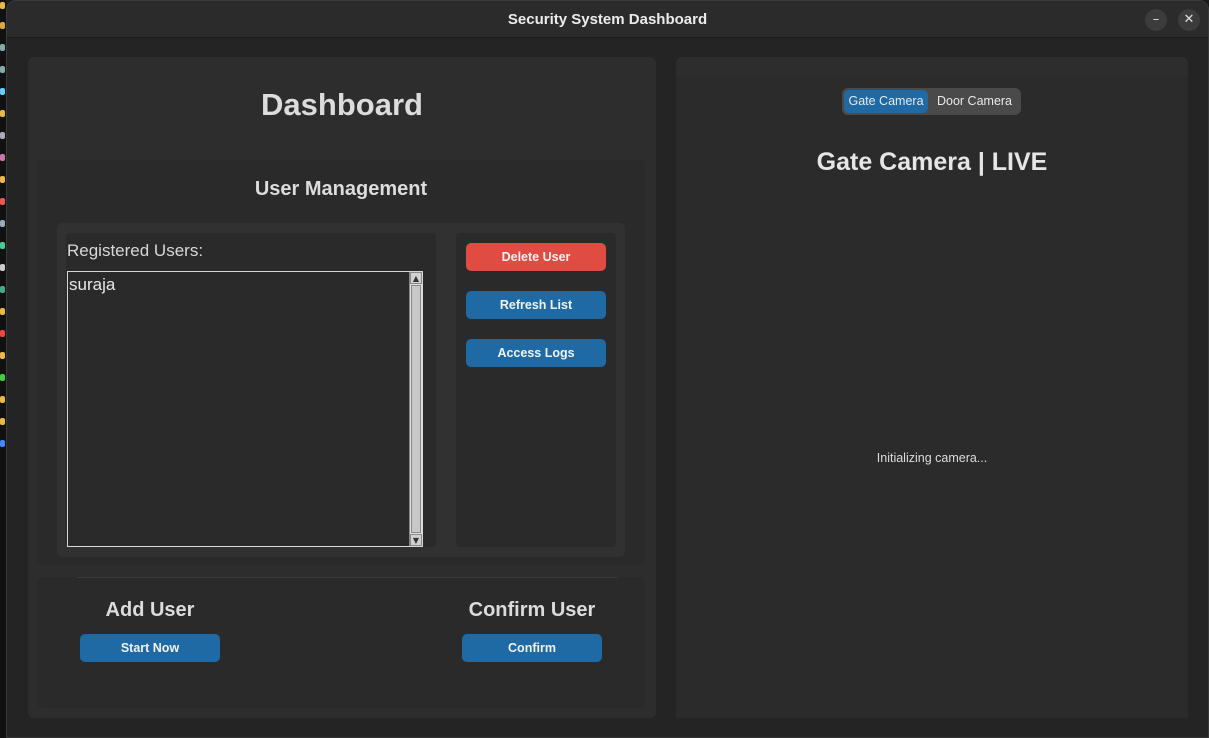  Describe the element at coordinates (150, 648) in the screenshot. I see `start-now-button: Start Now` at that location.